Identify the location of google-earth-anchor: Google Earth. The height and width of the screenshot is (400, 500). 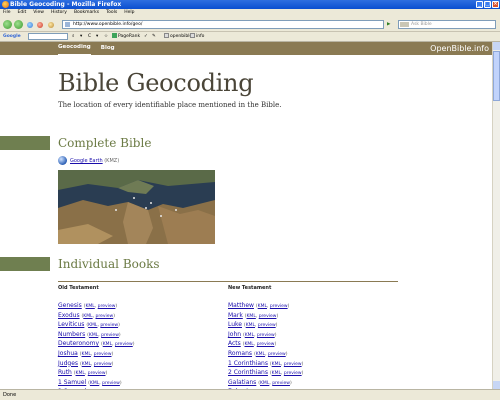
(86, 161).